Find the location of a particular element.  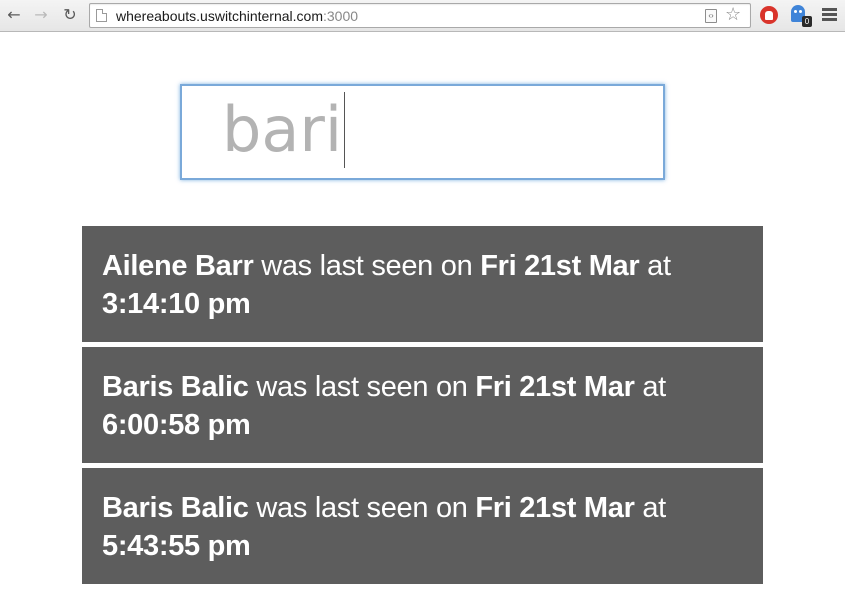

url-host: whereabouts.uswitchinternal.com is located at coordinates (219, 16).